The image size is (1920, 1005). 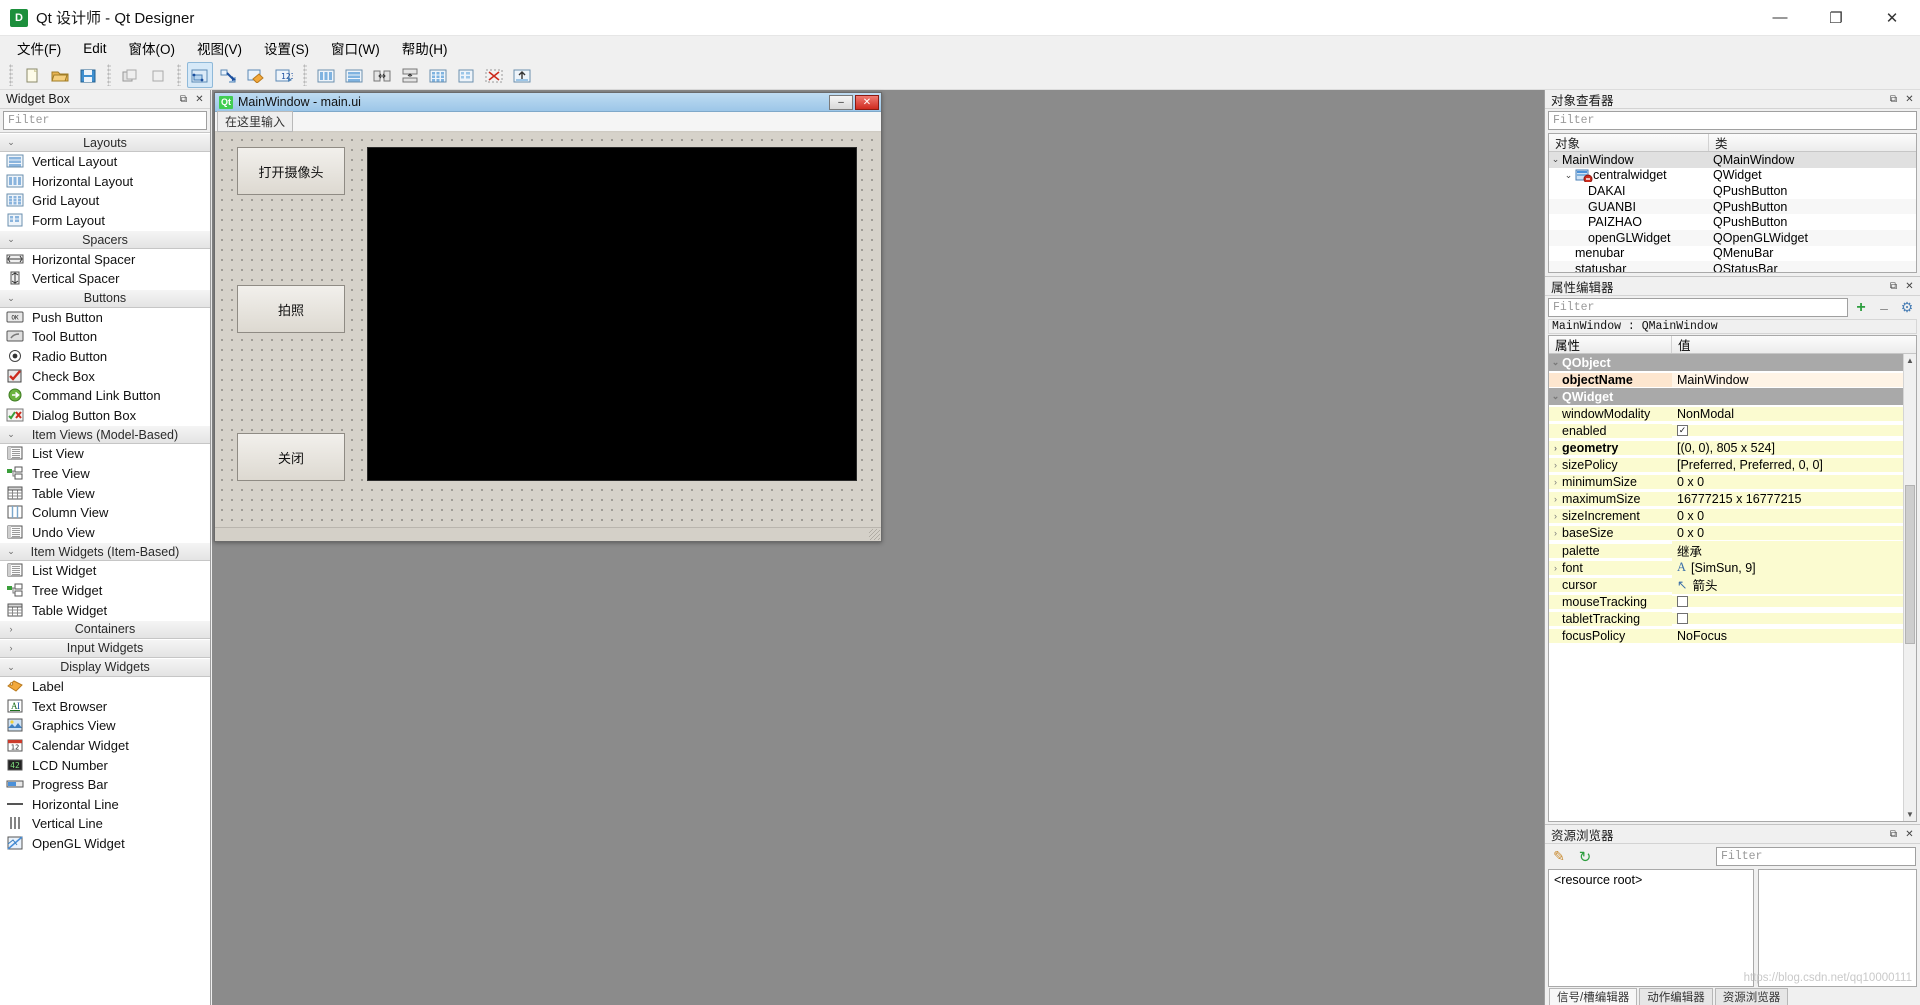 I want to click on widget-group-containers: › Containers, so click(x=105, y=629).